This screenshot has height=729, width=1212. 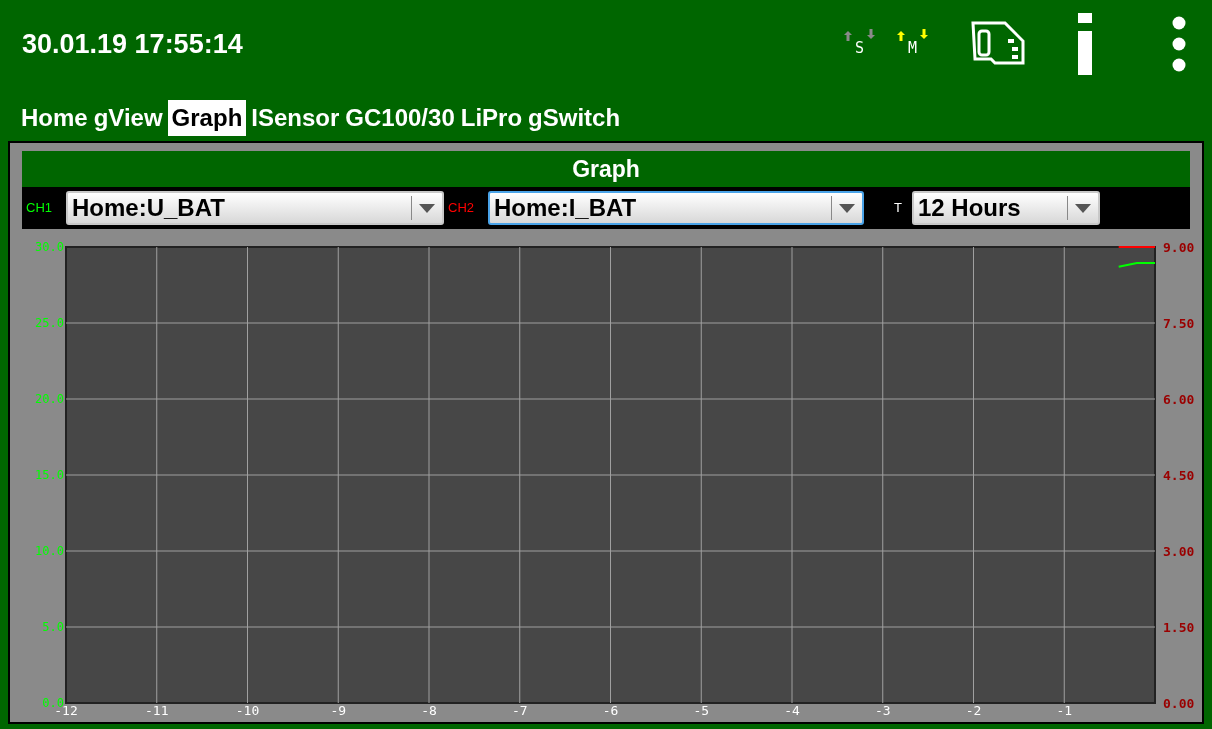 What do you see at coordinates (999, 44) in the screenshot?
I see `sd-card-icon` at bounding box center [999, 44].